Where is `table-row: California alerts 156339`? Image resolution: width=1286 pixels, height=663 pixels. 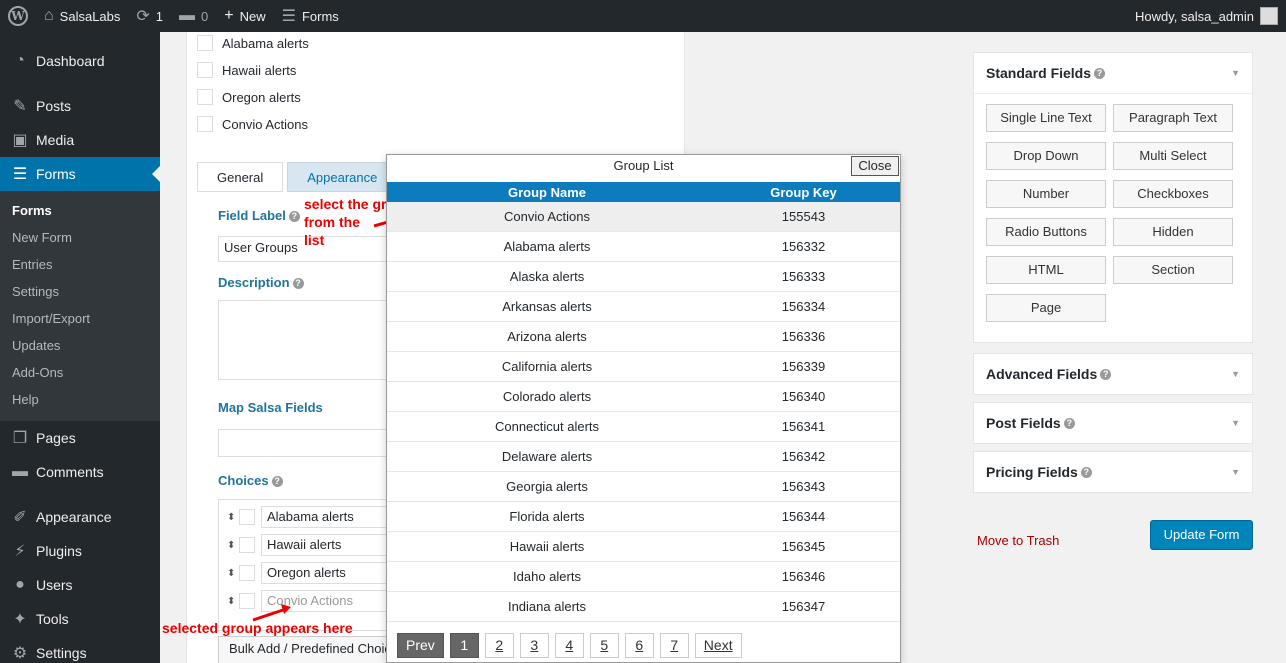 table-row: California alerts 156339 is located at coordinates (643, 367).